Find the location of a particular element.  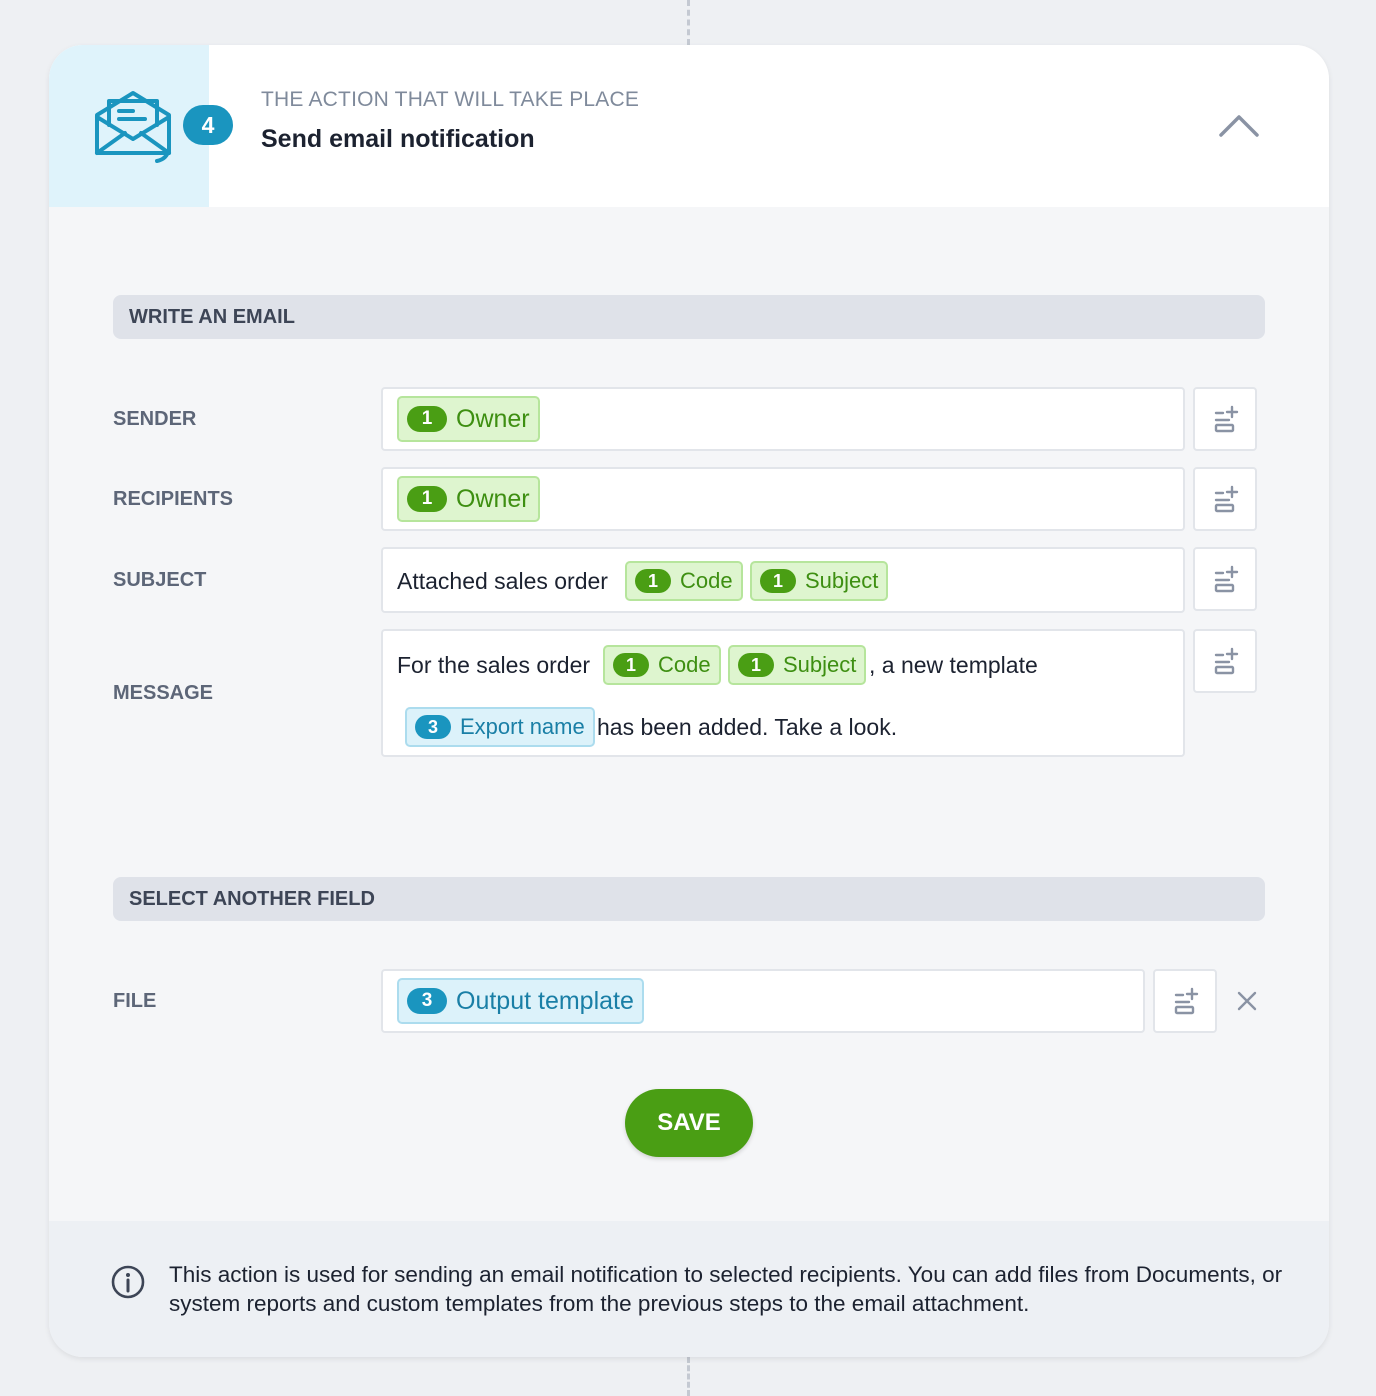

message-add-field-button is located at coordinates (1225, 661).